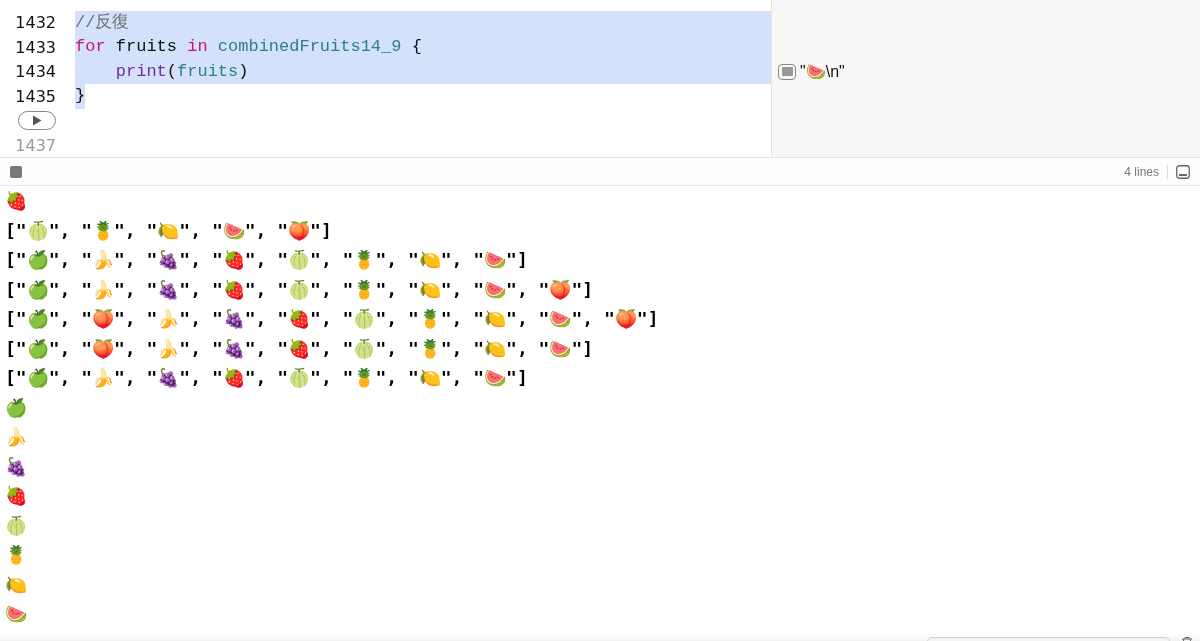 The width and height of the screenshot is (1200, 641). I want to click on result-value: "🍉\n", so click(822, 72).